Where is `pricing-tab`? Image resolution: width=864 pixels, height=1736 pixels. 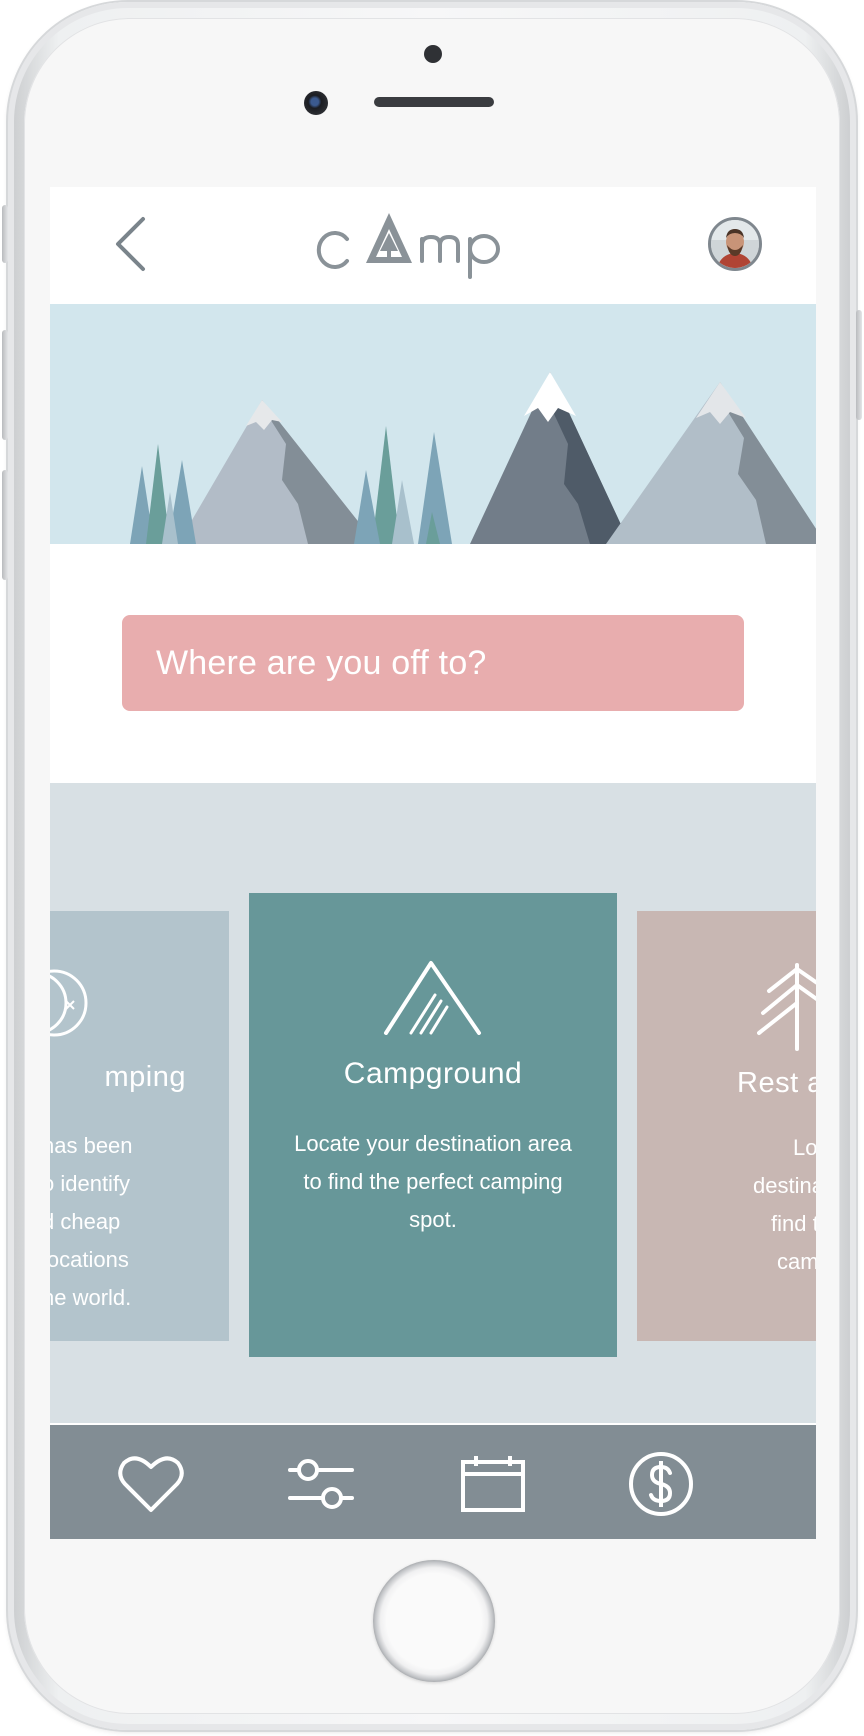
pricing-tab is located at coordinates (661, 1484).